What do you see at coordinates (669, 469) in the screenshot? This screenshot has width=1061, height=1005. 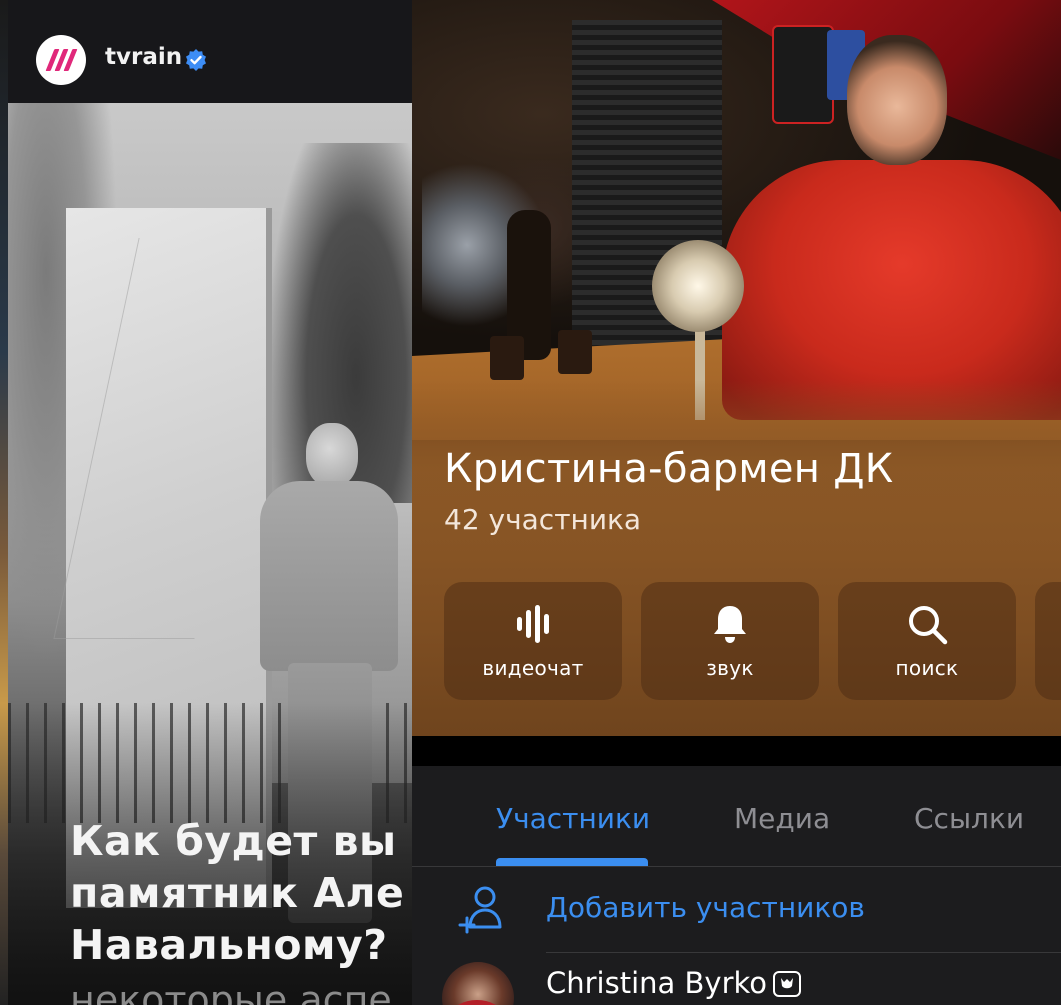 I see `group-title: Кристина-бармен ДК` at bounding box center [669, 469].